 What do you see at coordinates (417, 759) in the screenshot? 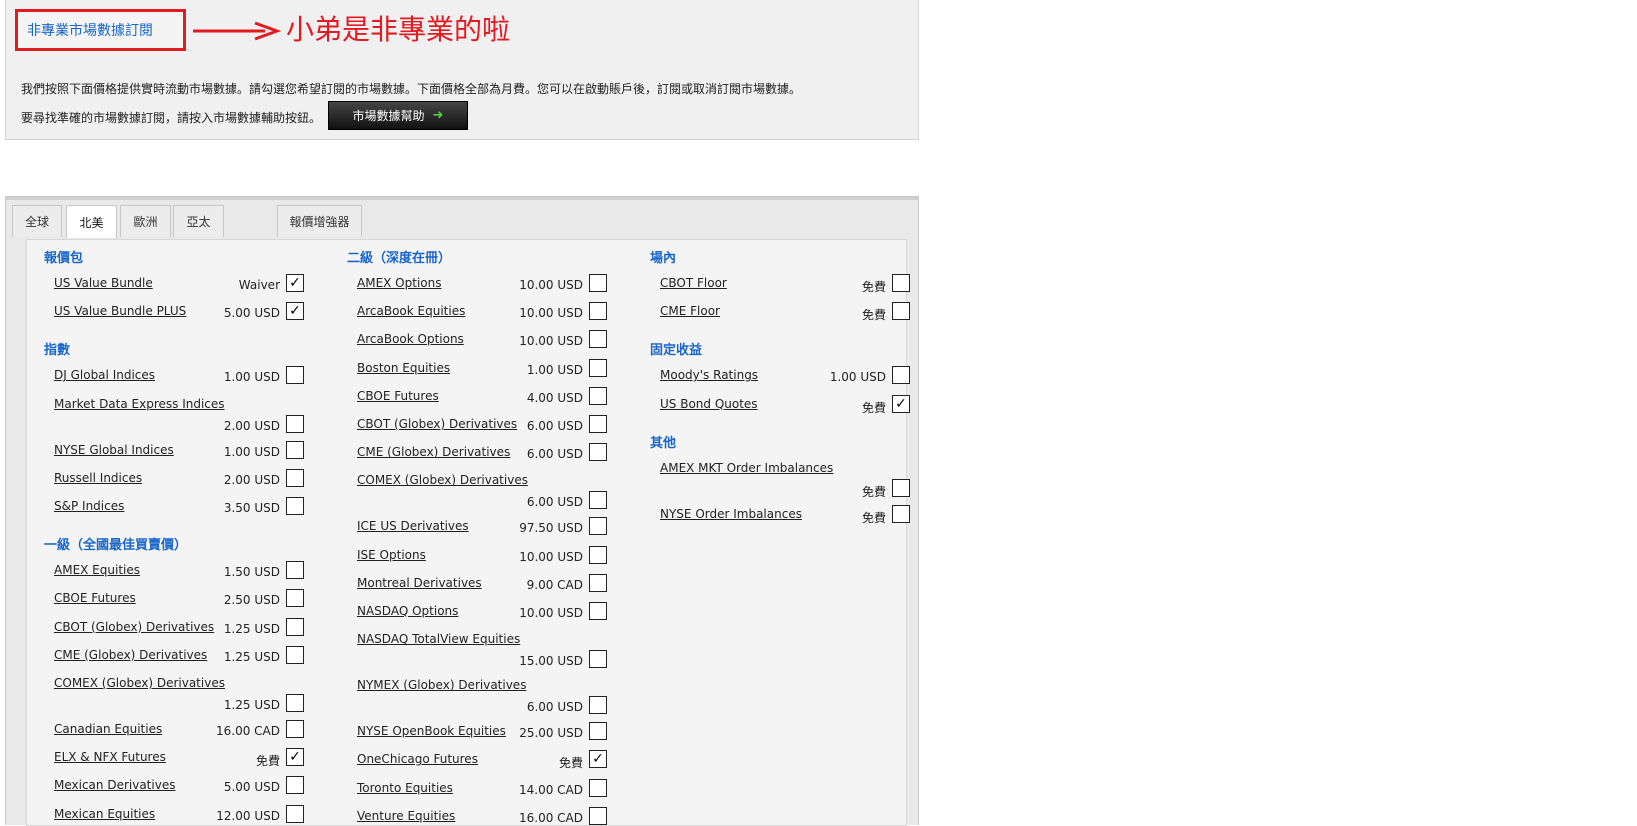
I see `market-data-item-link: OneChicago Futures` at bounding box center [417, 759].